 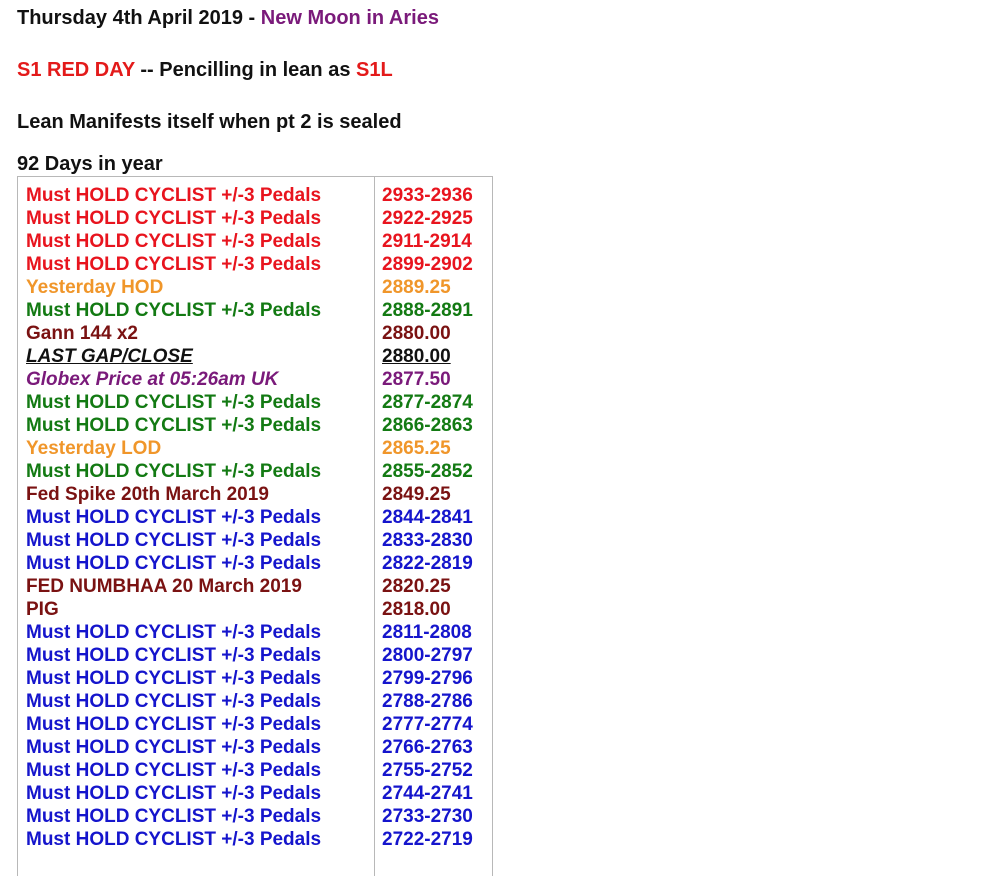 What do you see at coordinates (427, 747) in the screenshot?
I see `level-value: 2766-2763` at bounding box center [427, 747].